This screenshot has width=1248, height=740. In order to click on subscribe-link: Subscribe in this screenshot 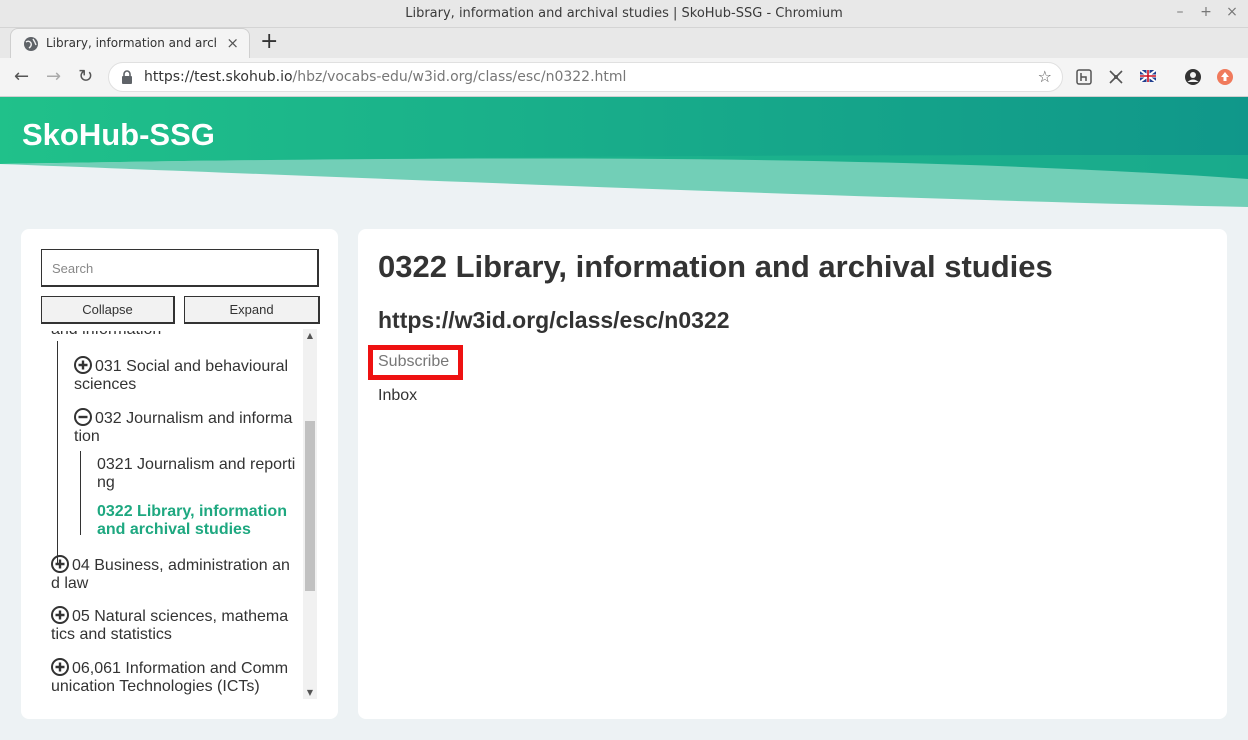, I will do `click(415, 362)`.